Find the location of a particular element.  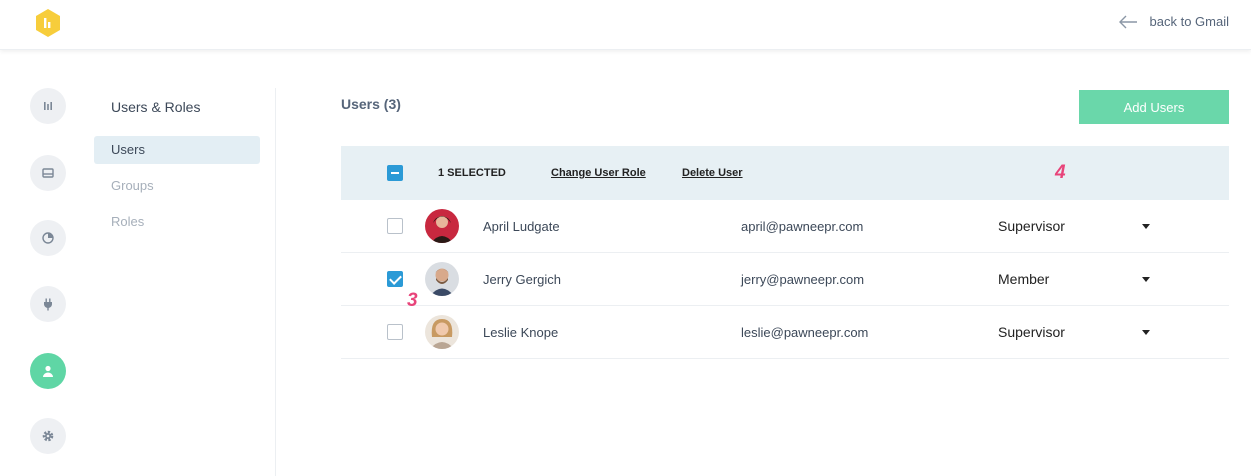

change-user-role-link: Change User Role is located at coordinates (598, 173).